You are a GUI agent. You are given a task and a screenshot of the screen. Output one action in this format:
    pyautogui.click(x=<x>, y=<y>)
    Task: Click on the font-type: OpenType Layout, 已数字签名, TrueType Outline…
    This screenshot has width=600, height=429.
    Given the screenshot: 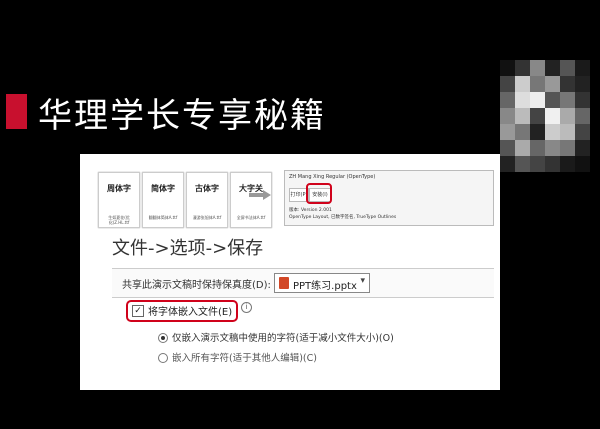 What is the action you would take?
    pyautogui.click(x=343, y=217)
    